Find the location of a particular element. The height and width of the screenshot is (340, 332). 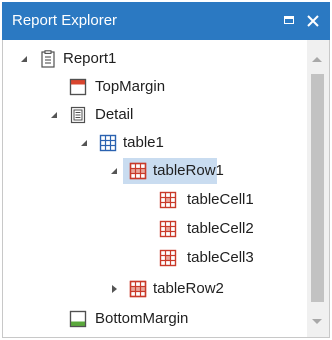

report-icon is located at coordinates (48, 59).